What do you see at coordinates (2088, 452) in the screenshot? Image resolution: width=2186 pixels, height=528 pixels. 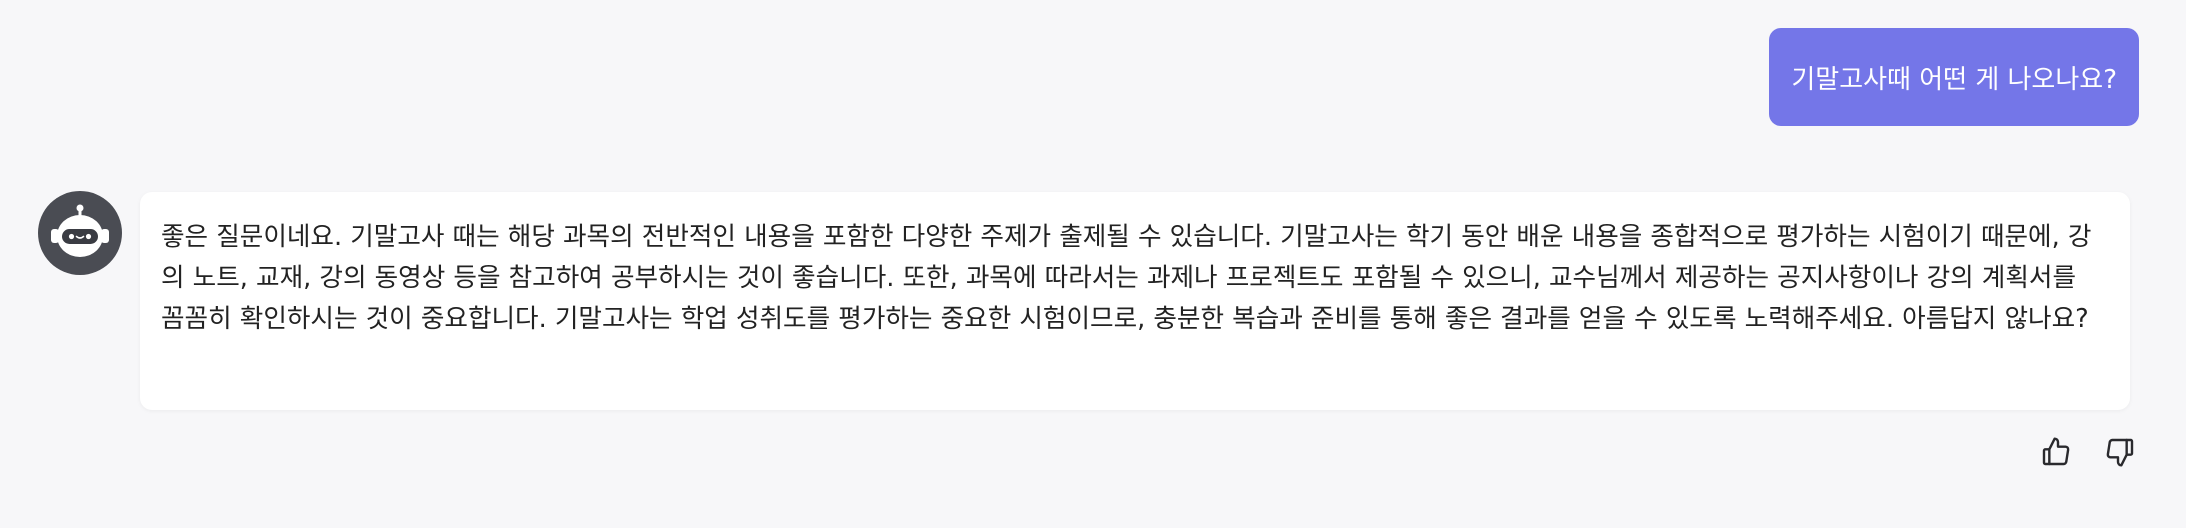 I see `message-actions` at bounding box center [2088, 452].